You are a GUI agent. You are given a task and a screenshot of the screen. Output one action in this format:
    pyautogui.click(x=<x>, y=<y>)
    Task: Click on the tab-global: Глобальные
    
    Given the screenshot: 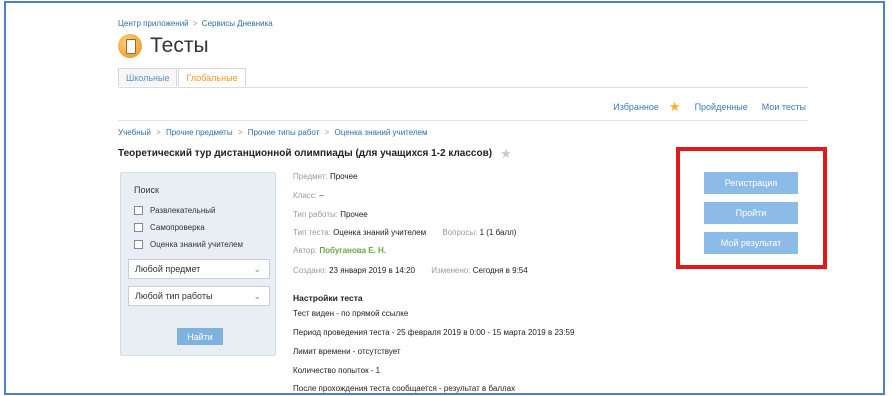 What is the action you would take?
    pyautogui.click(x=212, y=77)
    